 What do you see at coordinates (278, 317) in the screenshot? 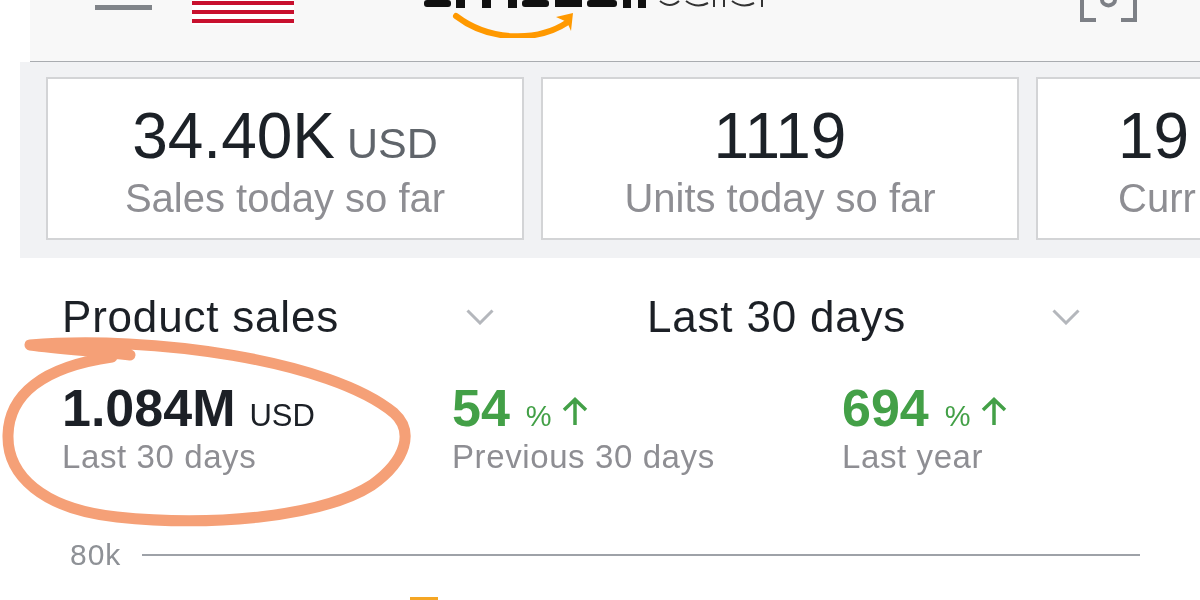
I see `dropdown: Product sales` at bounding box center [278, 317].